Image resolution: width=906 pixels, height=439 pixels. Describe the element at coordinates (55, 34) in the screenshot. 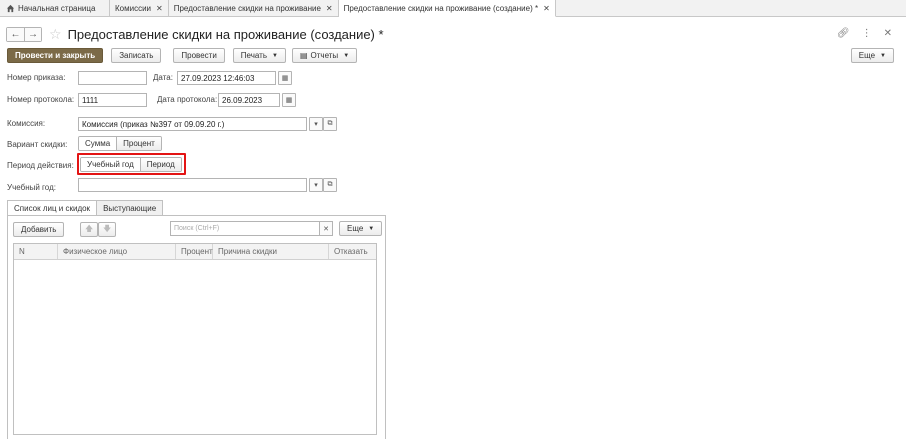

I see `favorite-star-icon: ☆` at that location.